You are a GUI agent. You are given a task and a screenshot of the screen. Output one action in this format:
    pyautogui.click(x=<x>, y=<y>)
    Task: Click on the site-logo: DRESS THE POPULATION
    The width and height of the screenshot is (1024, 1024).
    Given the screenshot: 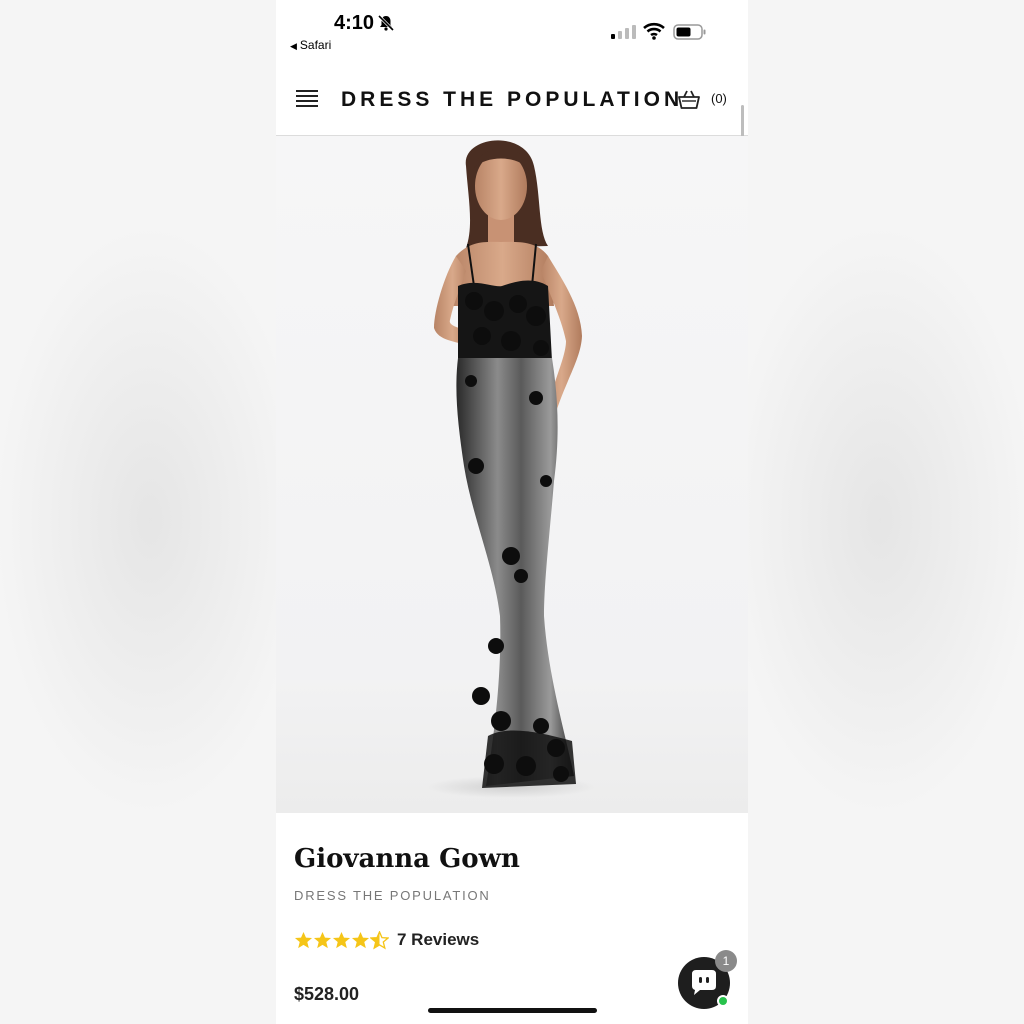 What is the action you would take?
    pyautogui.click(x=512, y=100)
    